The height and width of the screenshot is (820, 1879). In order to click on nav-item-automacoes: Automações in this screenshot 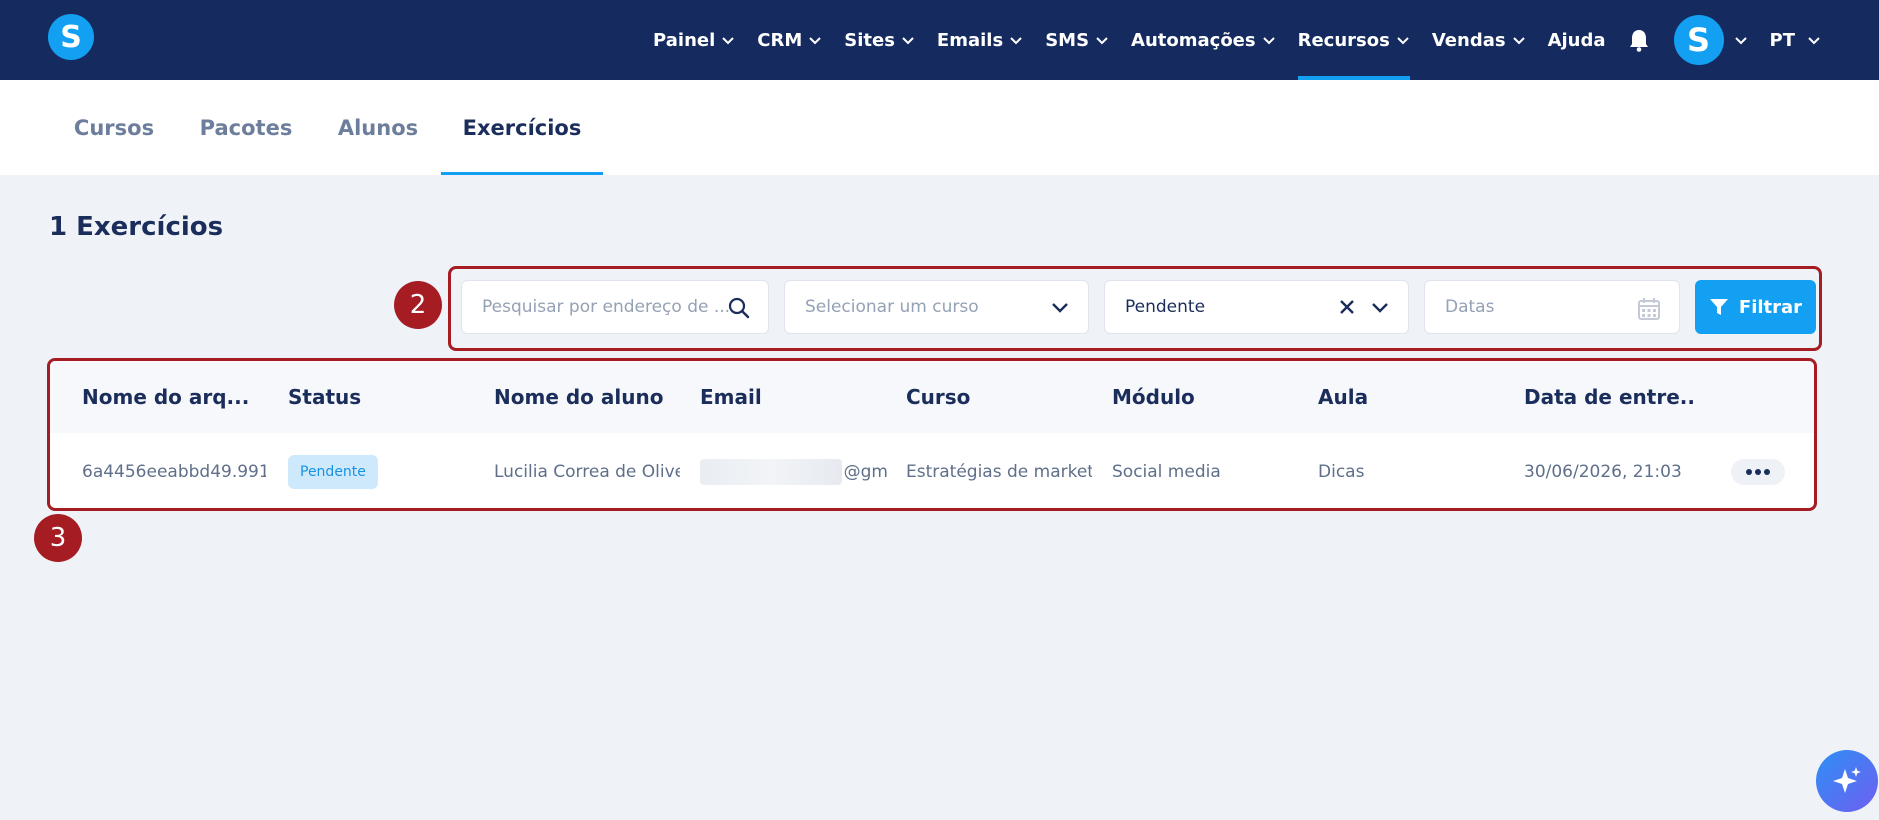, I will do `click(1203, 40)`.